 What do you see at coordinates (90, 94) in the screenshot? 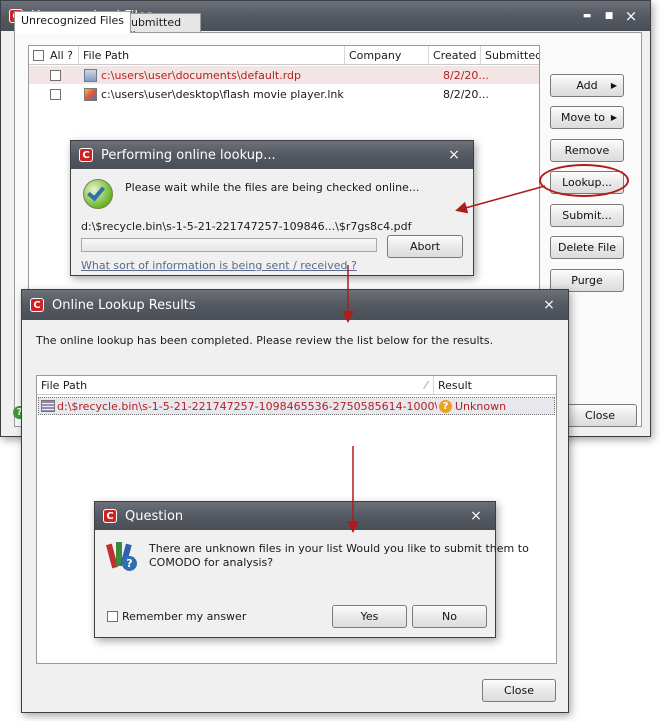
I see `shortcut-file-icon` at bounding box center [90, 94].